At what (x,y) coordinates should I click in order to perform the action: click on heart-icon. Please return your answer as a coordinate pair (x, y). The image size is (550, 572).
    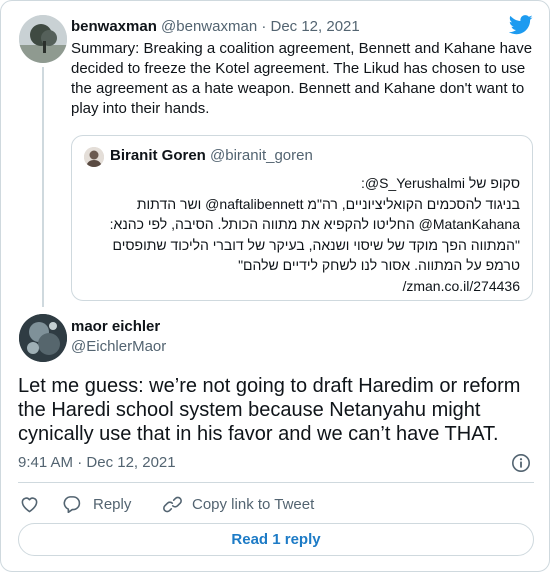
    Looking at the image, I should click on (29, 505).